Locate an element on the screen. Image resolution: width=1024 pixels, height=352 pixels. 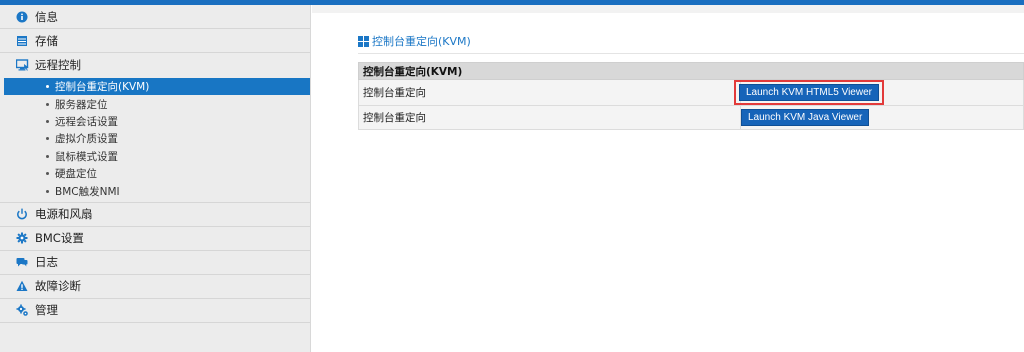
gear-icon is located at coordinates (22, 238).